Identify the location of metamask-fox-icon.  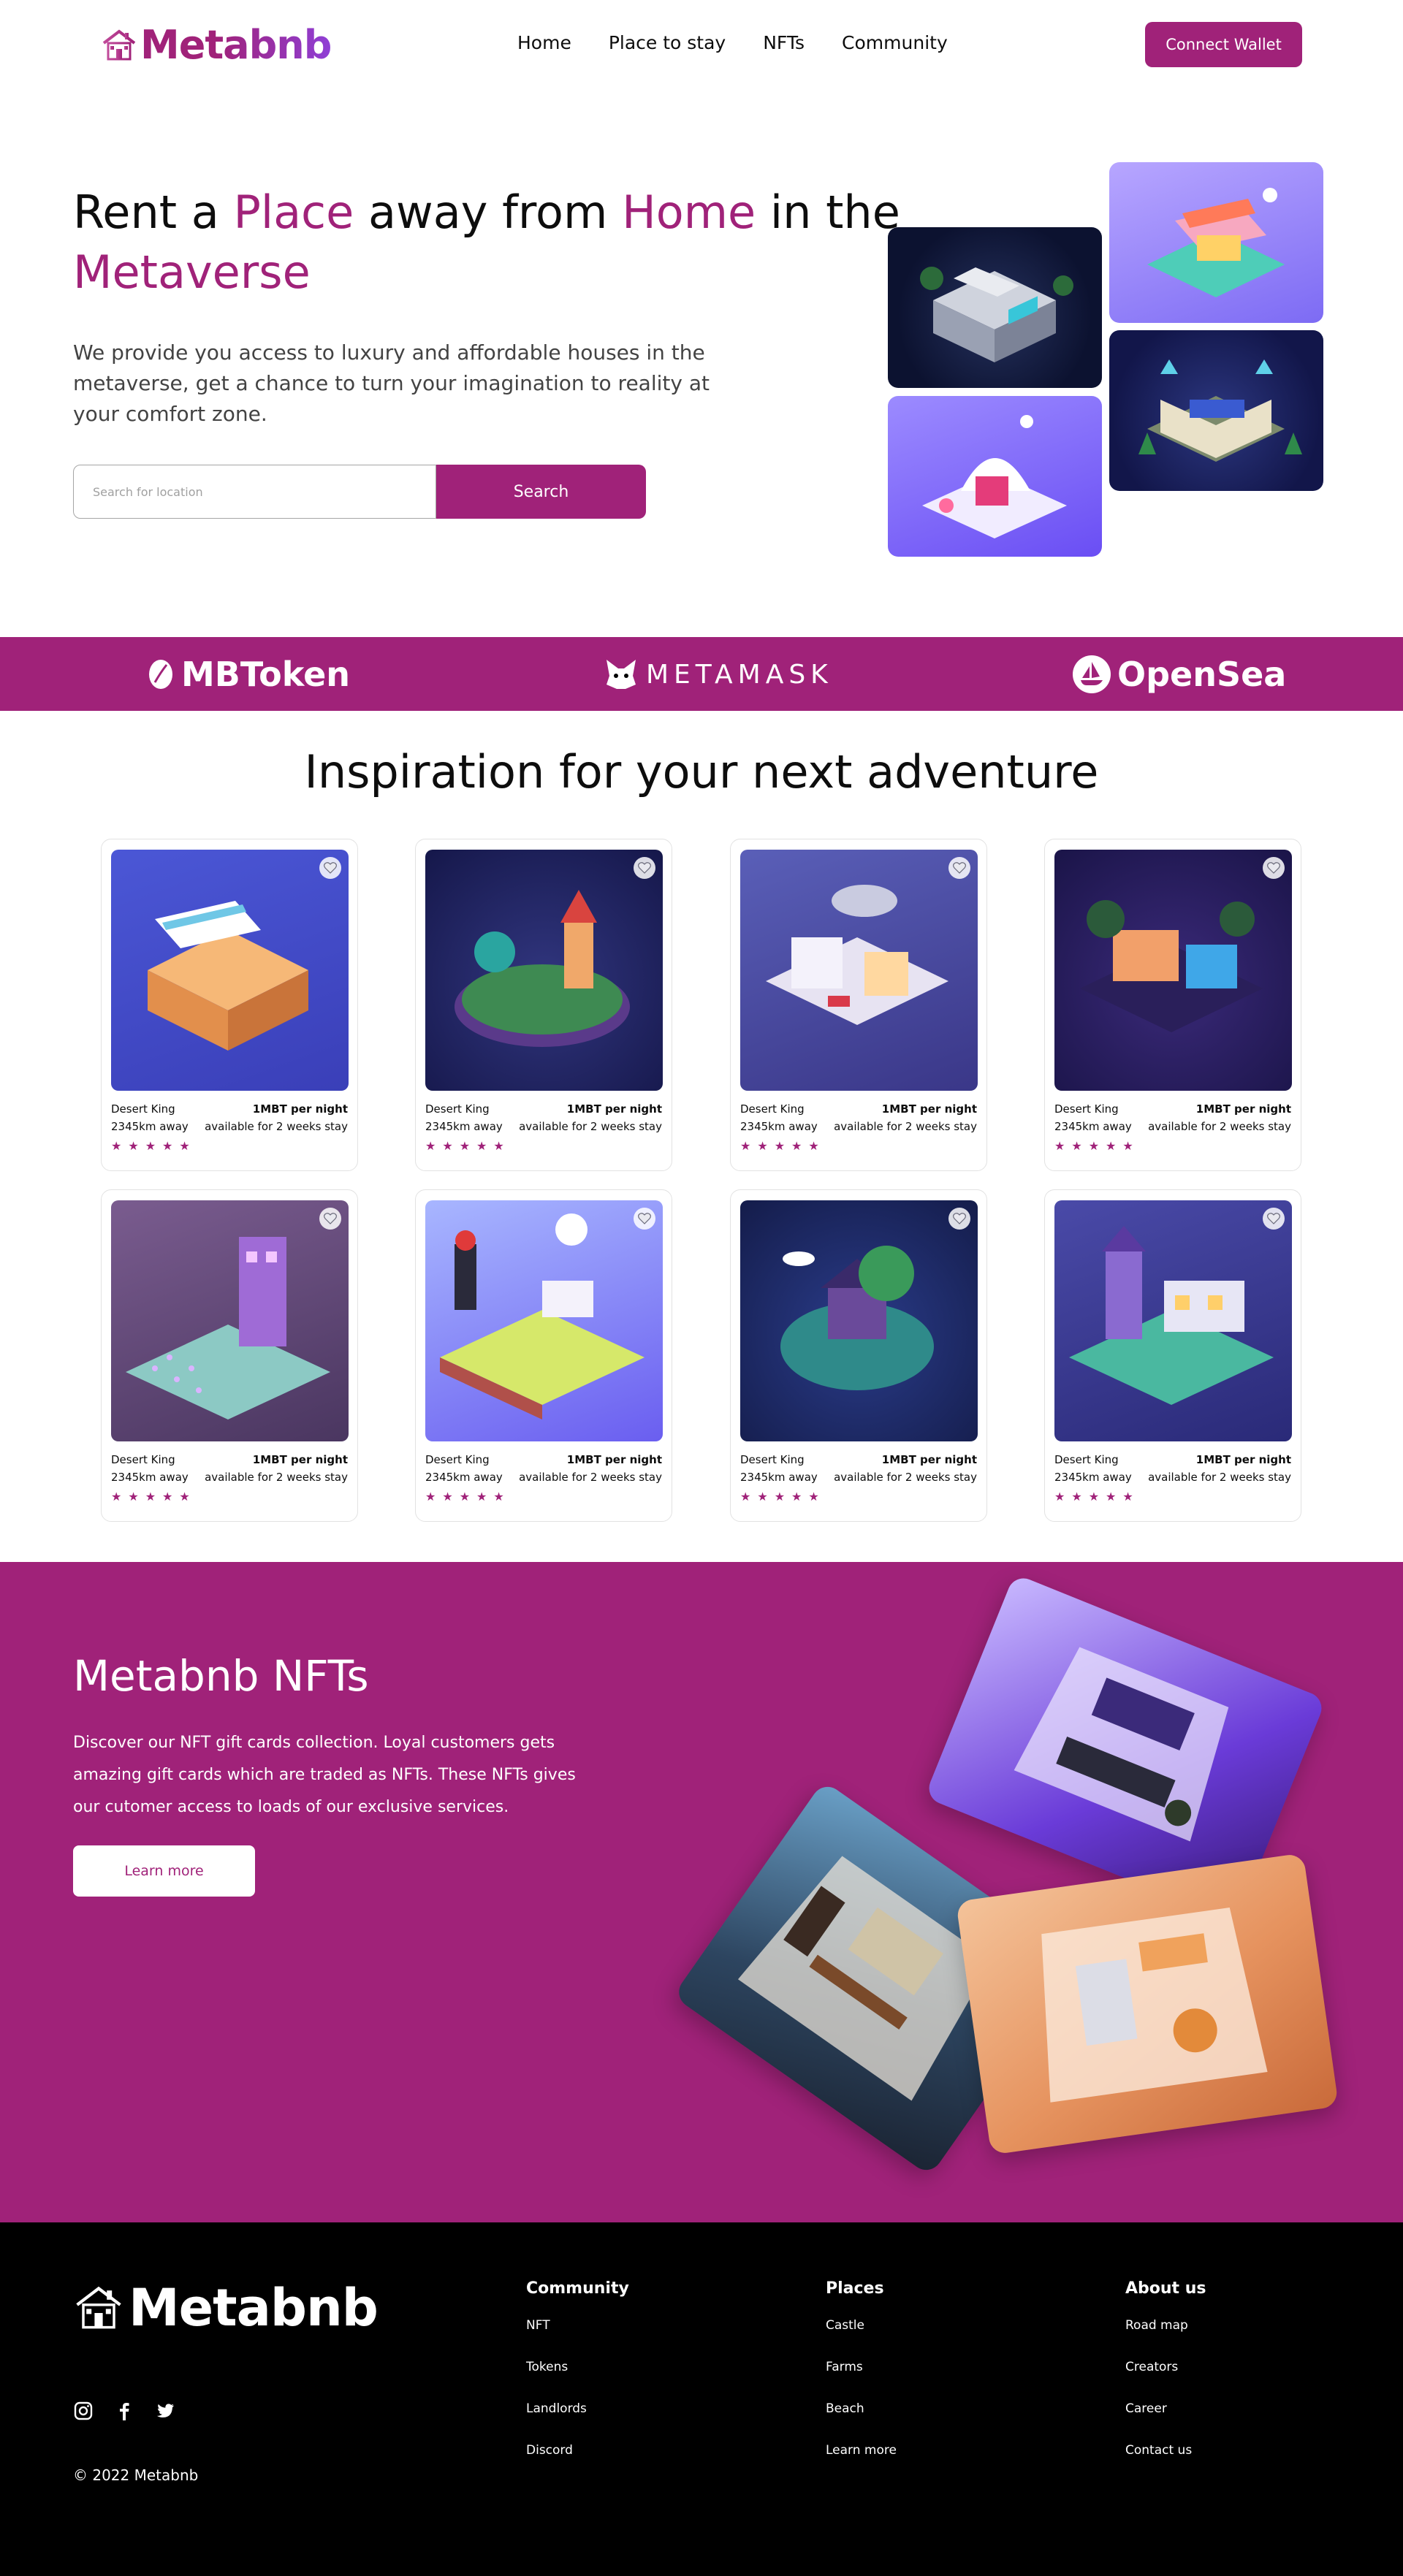
(622, 675).